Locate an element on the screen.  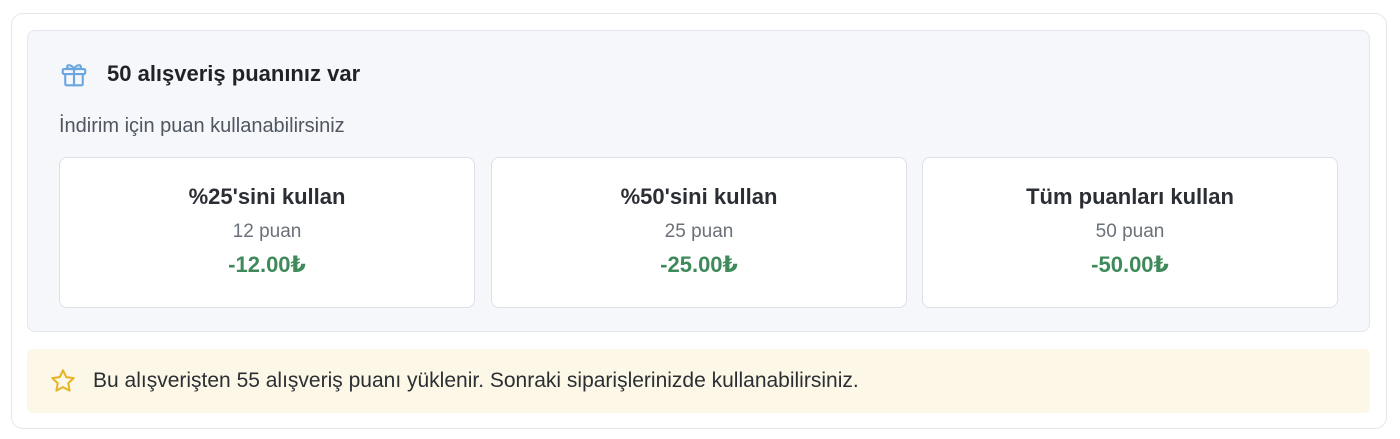
option-label: Tüm puanları kullan is located at coordinates (1130, 196).